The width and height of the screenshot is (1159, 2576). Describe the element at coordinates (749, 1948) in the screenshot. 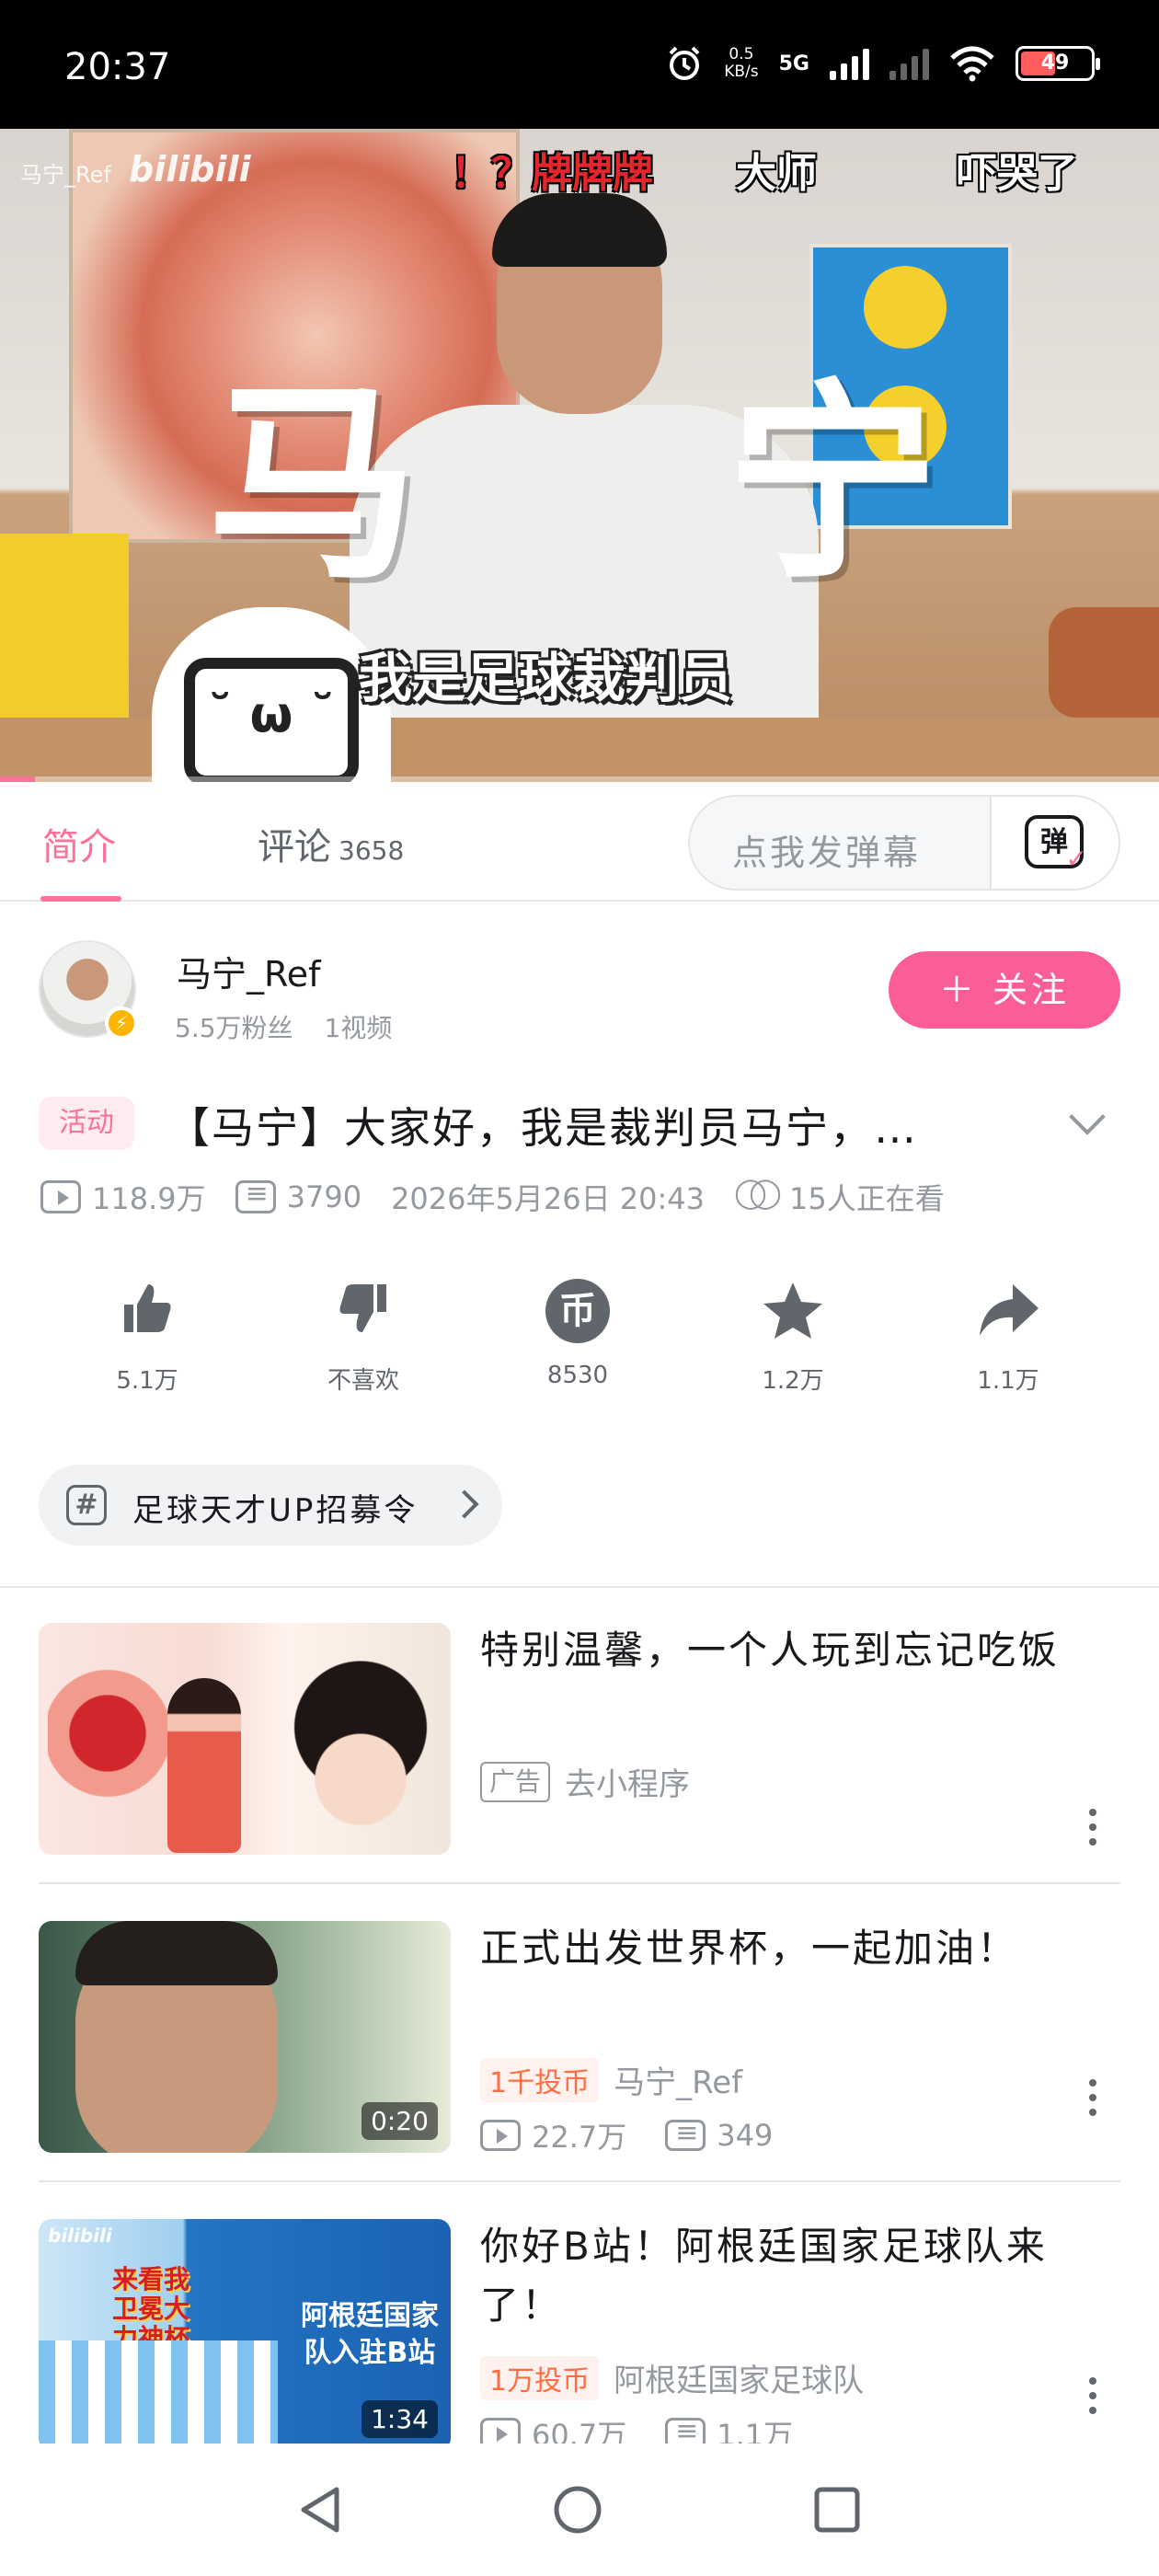

I see `related-title: 正式出发世界杯，一起加油！` at that location.